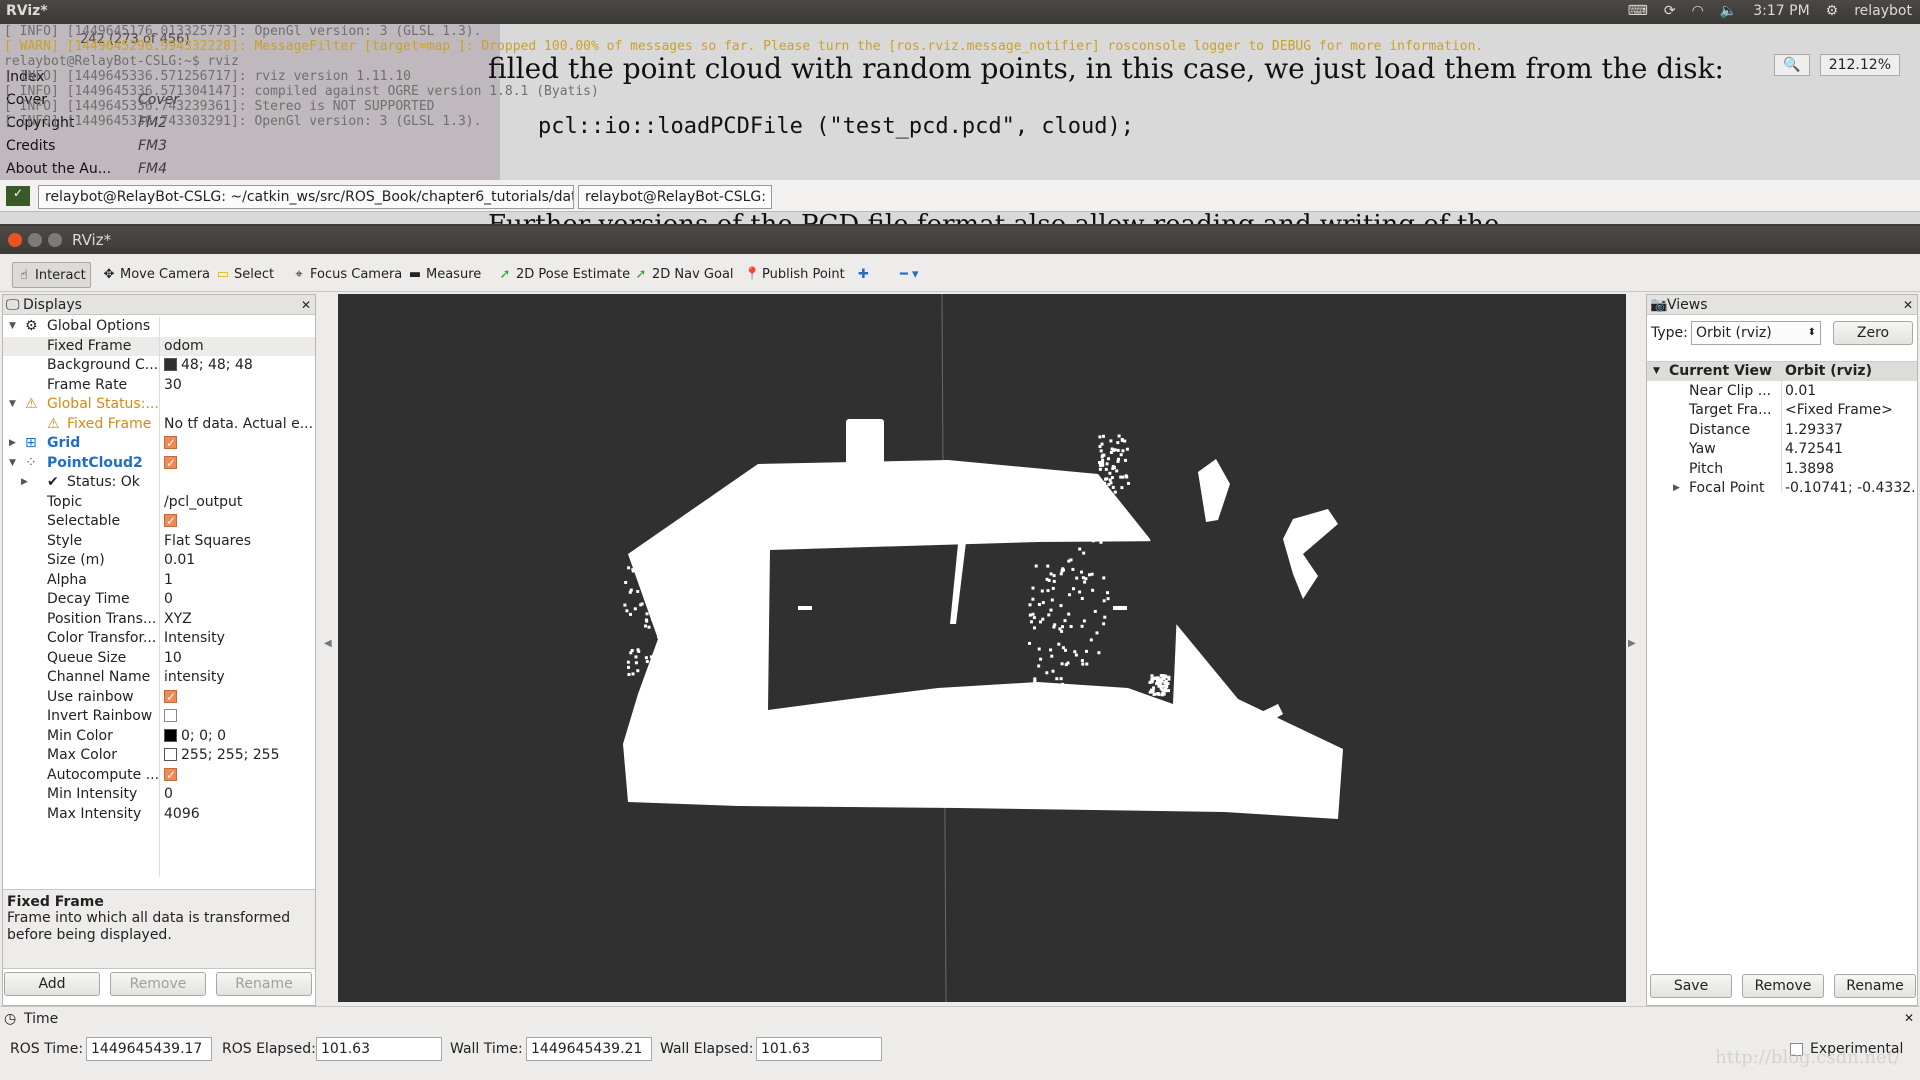 The height and width of the screenshot is (1080, 1920). What do you see at coordinates (1850, 469) in the screenshot?
I see `property-value: 1.3898` at bounding box center [1850, 469].